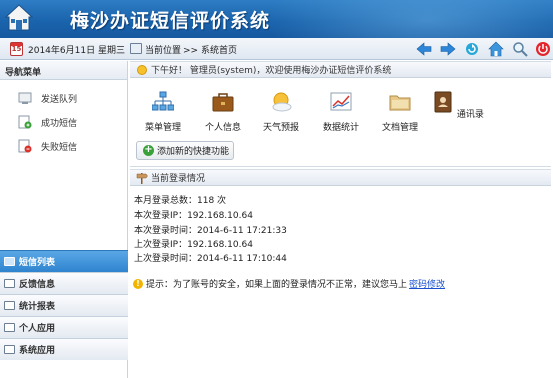 The image size is (553, 378). I want to click on menu-sms-list: 短信列表, so click(64, 261).